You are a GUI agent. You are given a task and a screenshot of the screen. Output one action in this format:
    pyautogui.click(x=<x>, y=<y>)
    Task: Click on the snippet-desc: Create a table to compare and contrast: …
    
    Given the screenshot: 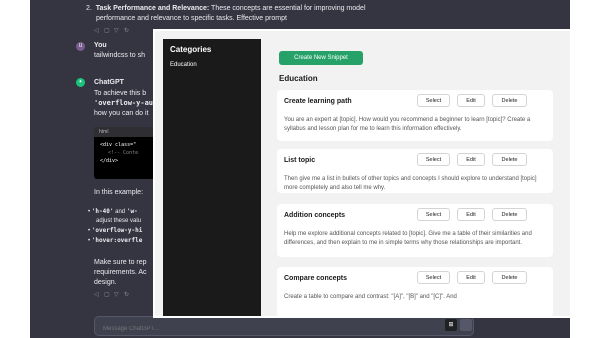 What is the action you would take?
    pyautogui.click(x=370, y=297)
    